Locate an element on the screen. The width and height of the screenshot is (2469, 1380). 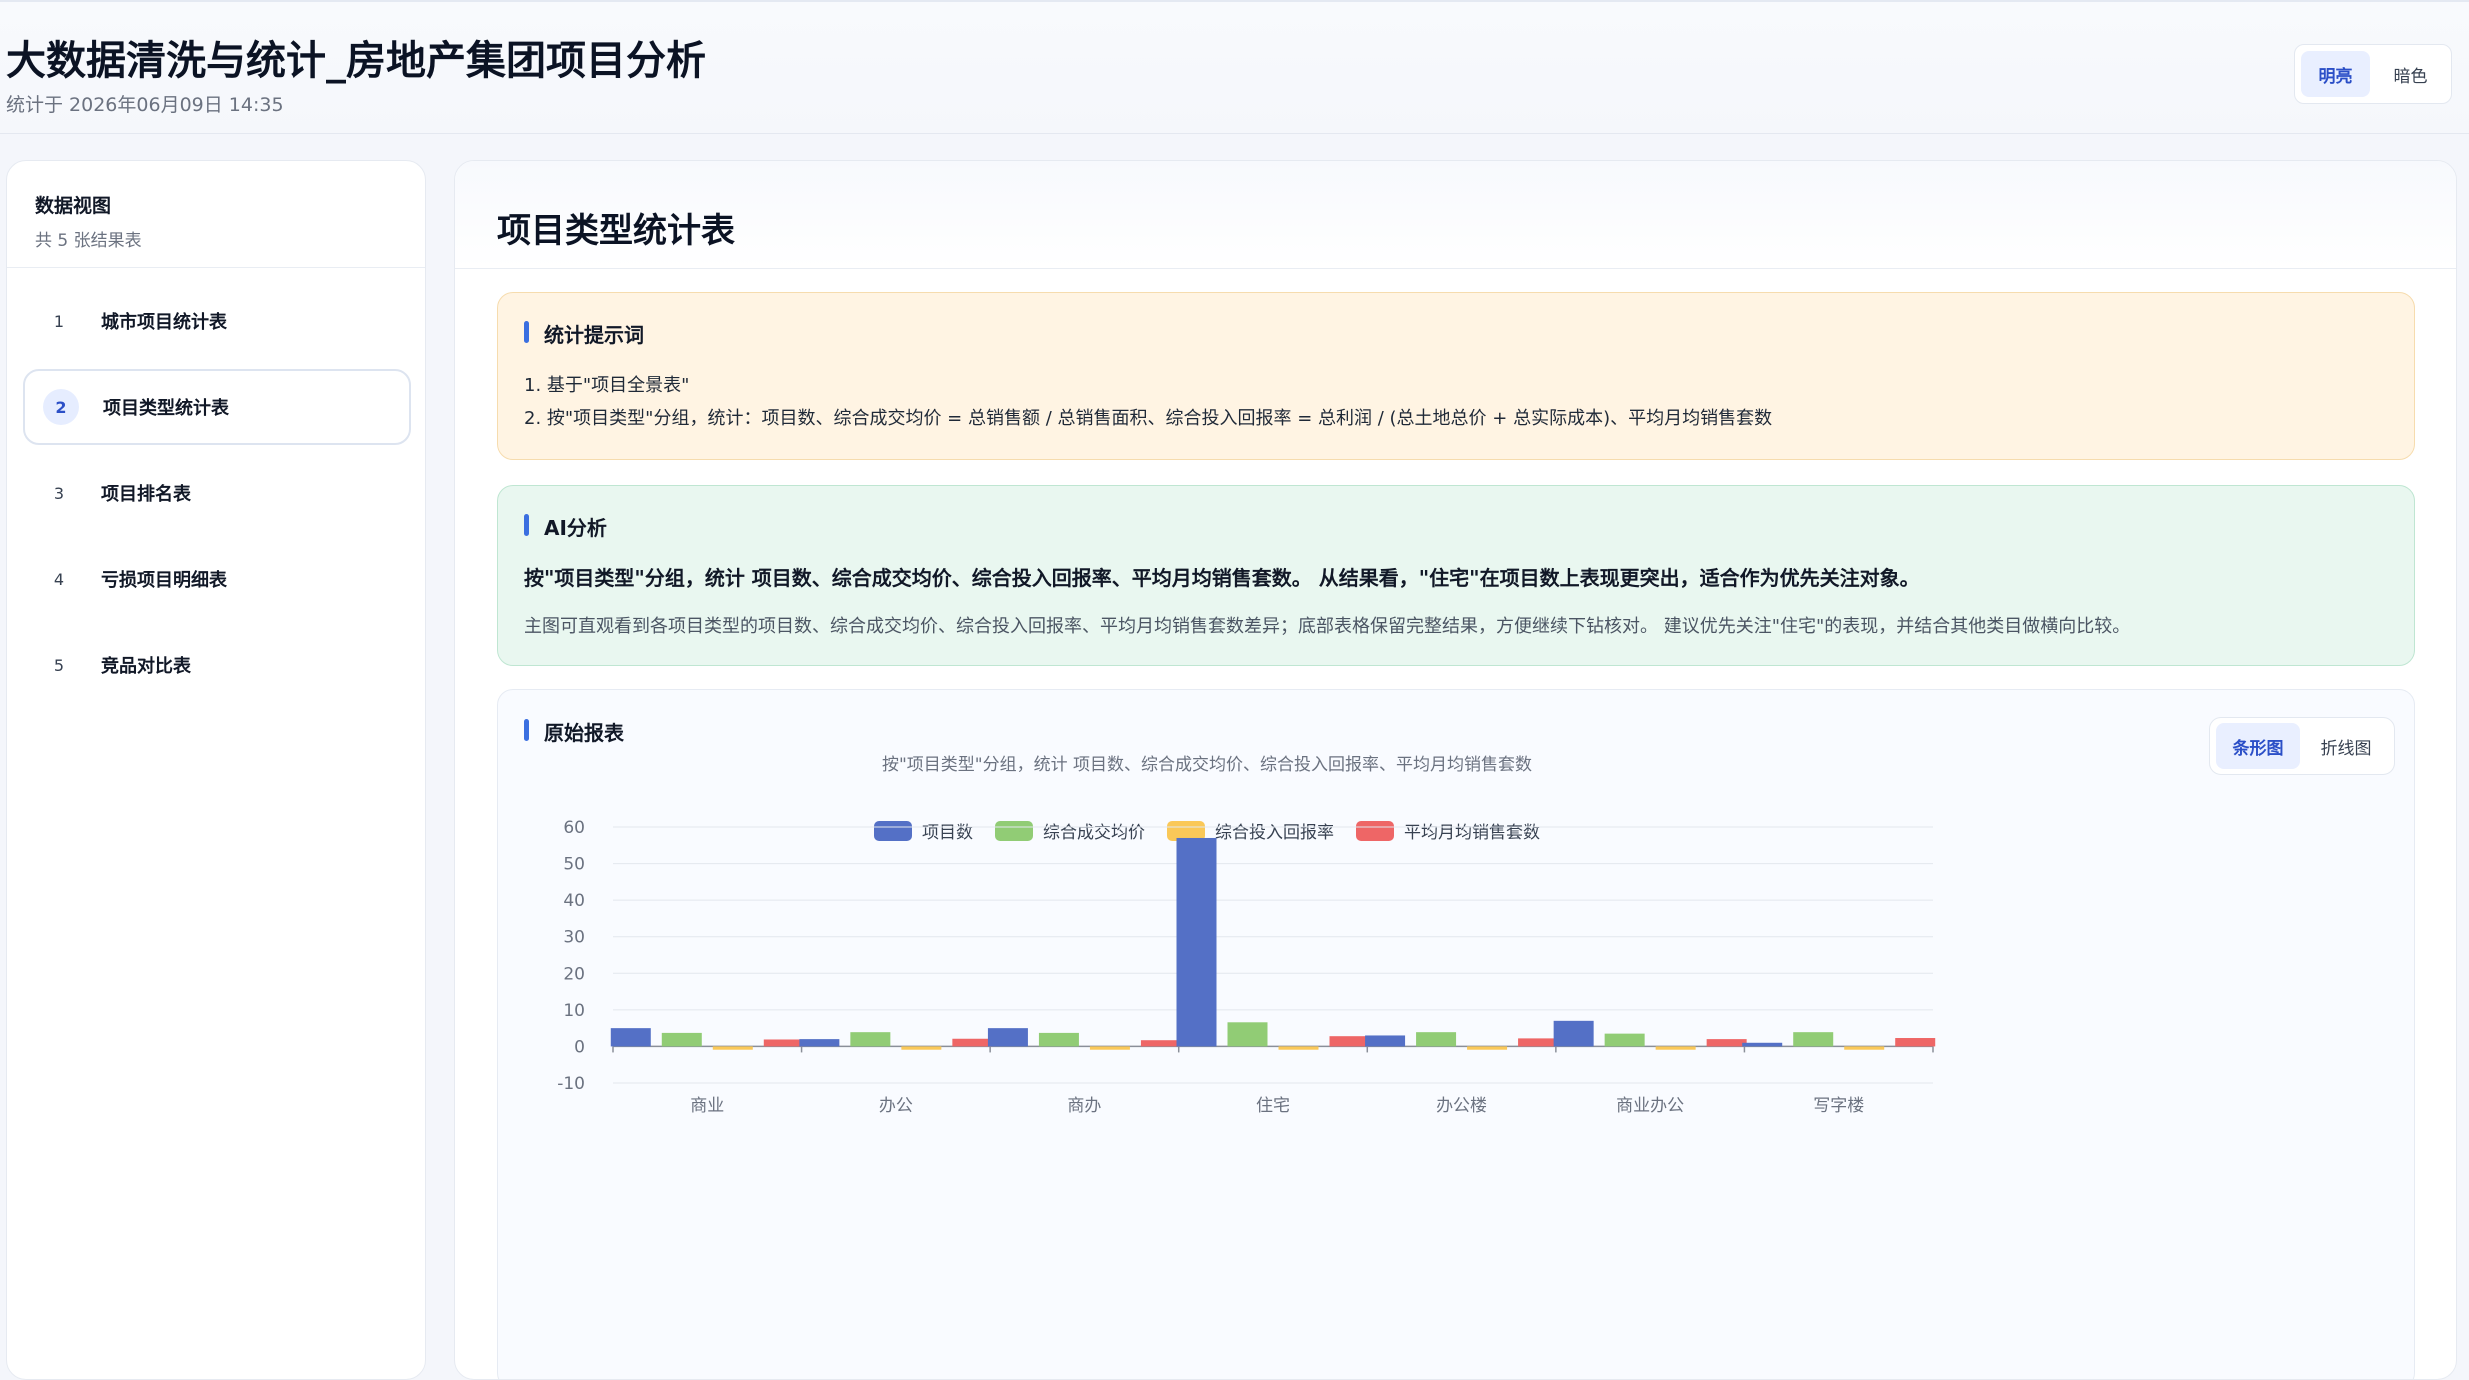
bar-chart: -100102030405060商业 办公 商办 住宅 办公楼 商业办公 写字楼 is located at coordinates (1246, 967).